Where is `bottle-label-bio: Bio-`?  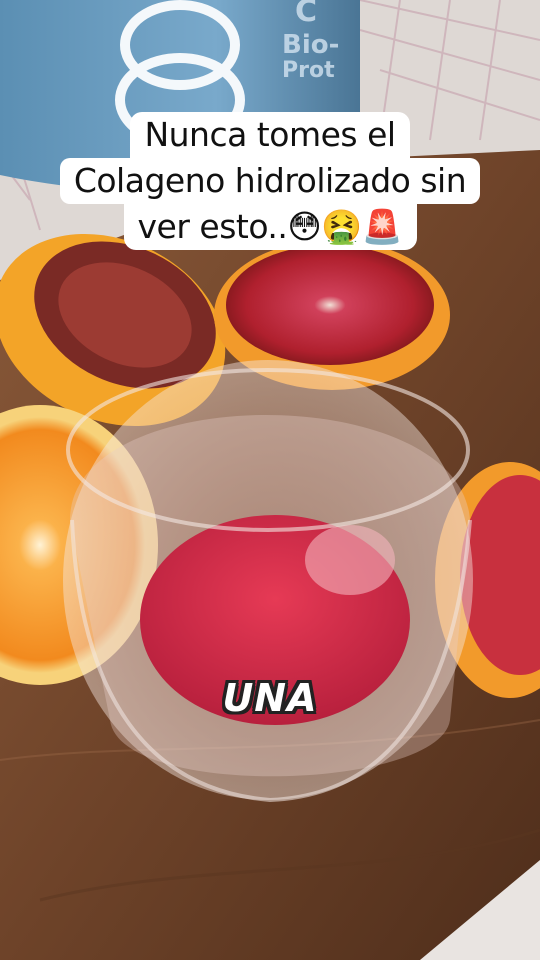
bottle-label-bio: Bio- is located at coordinates (311, 45).